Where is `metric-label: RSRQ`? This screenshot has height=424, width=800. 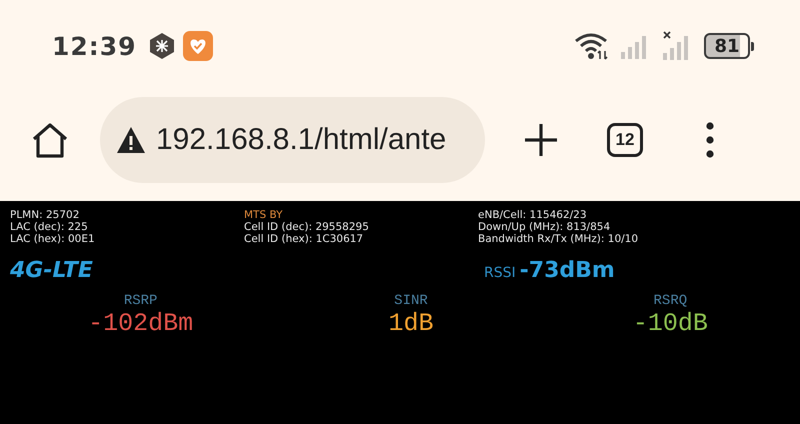 metric-label: RSRQ is located at coordinates (671, 301).